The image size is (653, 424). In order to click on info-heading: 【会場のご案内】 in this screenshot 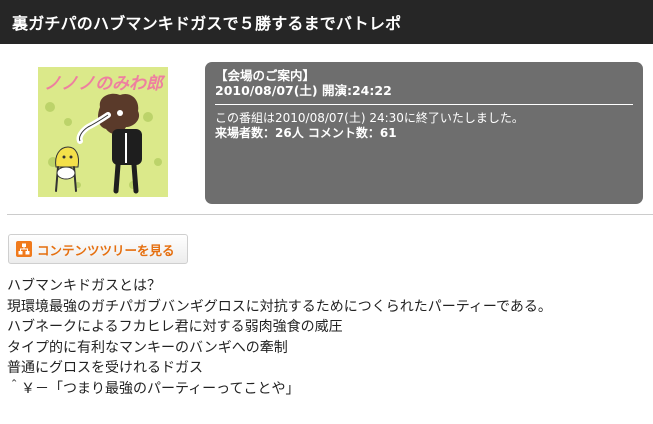, I will do `click(265, 75)`.